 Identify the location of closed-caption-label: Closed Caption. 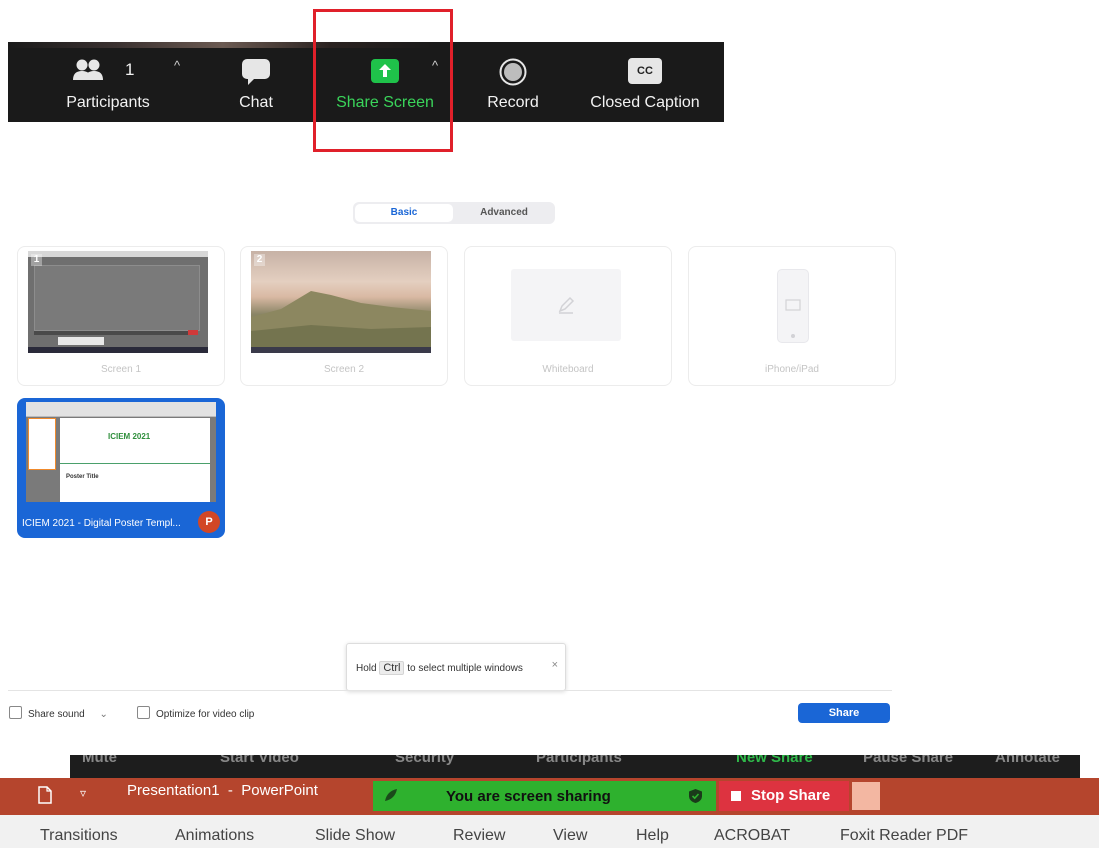
(645, 102).